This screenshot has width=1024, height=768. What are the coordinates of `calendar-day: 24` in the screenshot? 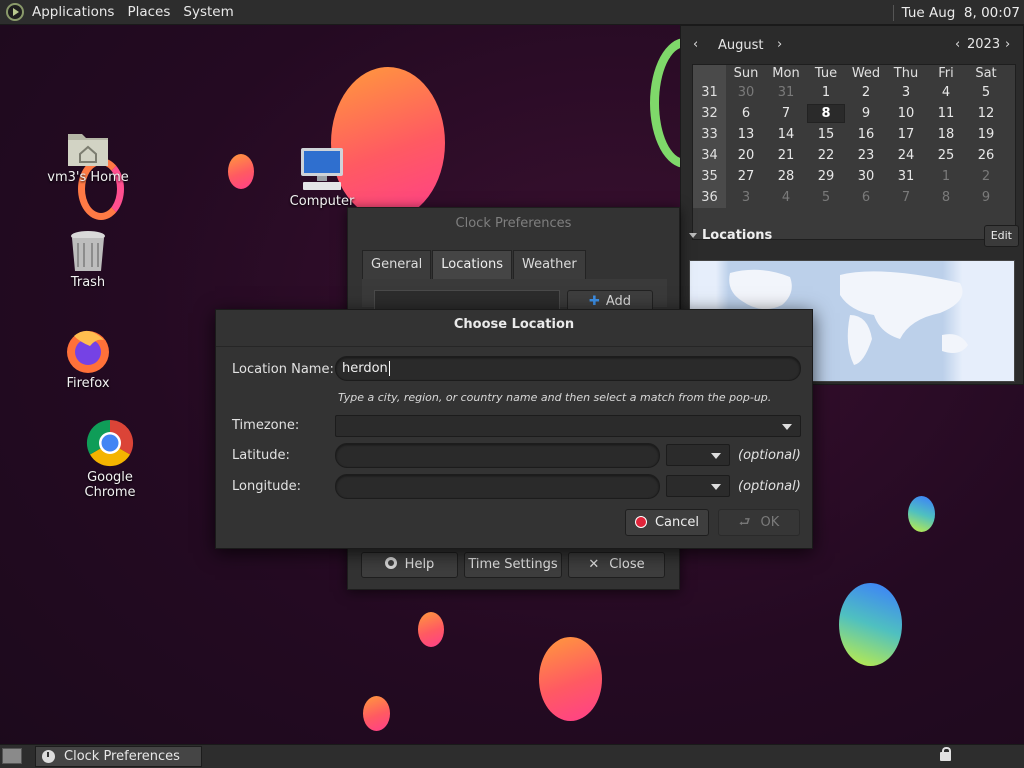 It's located at (906, 155).